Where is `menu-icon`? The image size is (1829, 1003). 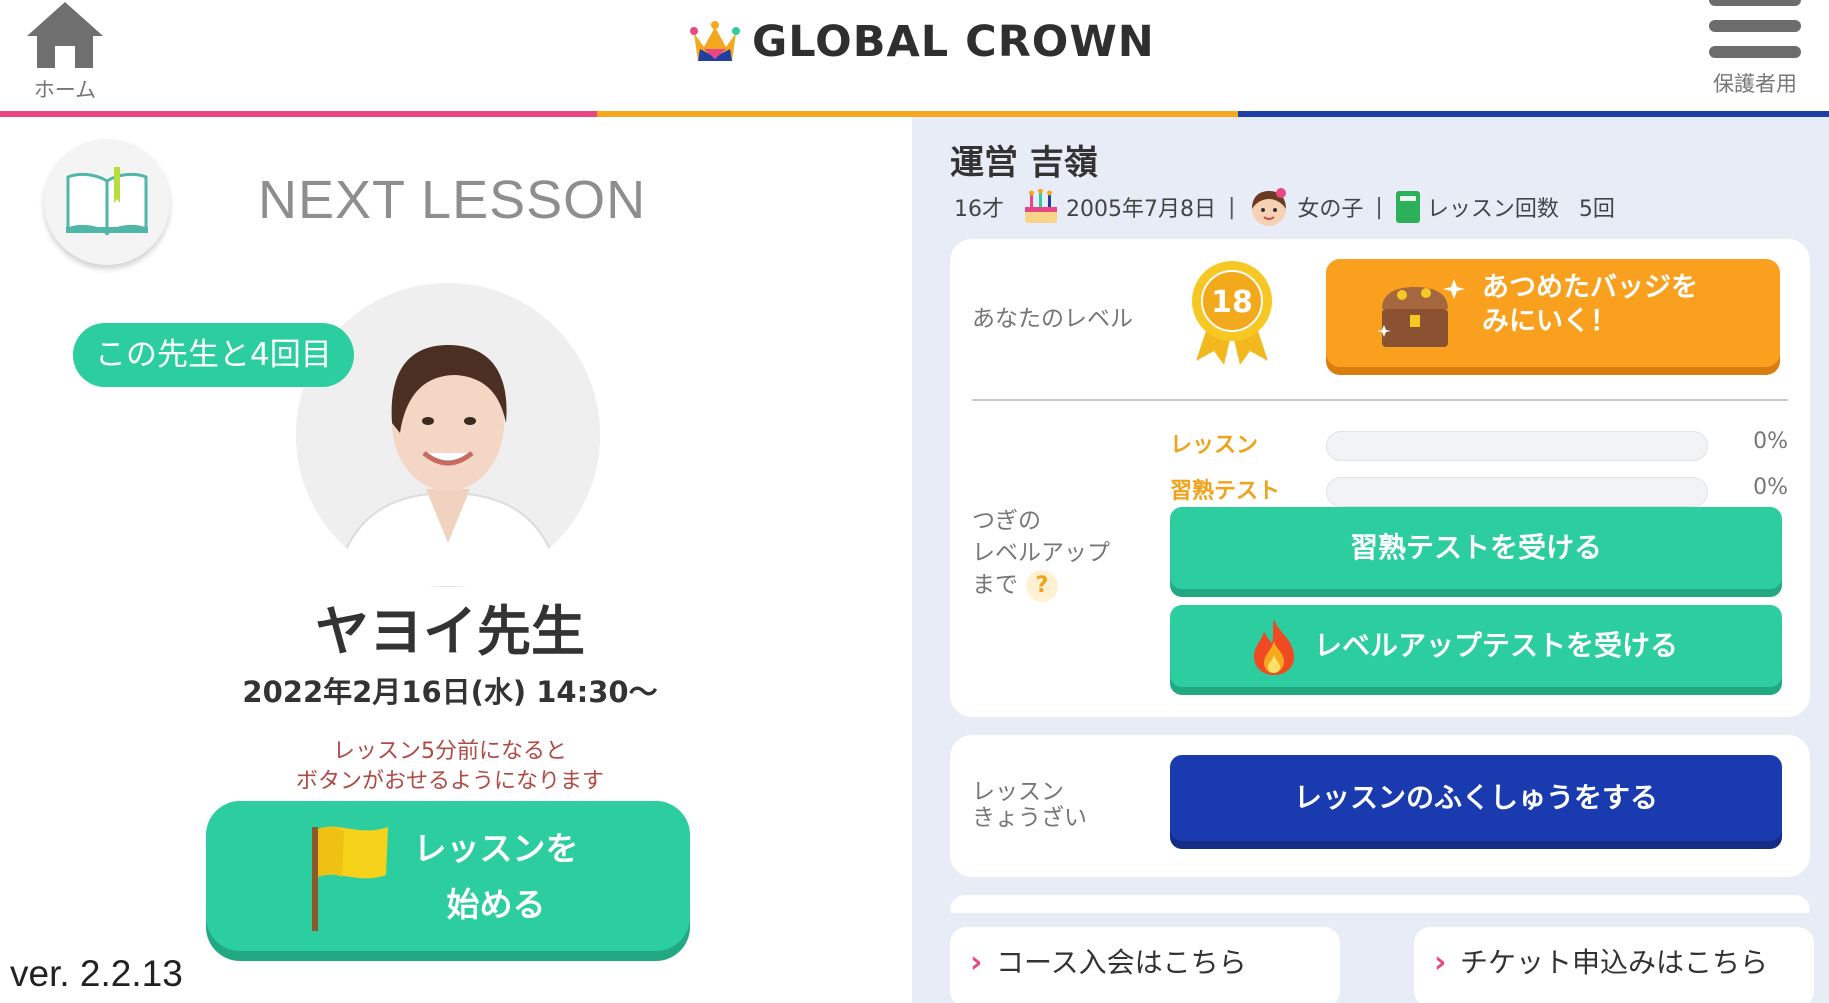 menu-icon is located at coordinates (1755, 3).